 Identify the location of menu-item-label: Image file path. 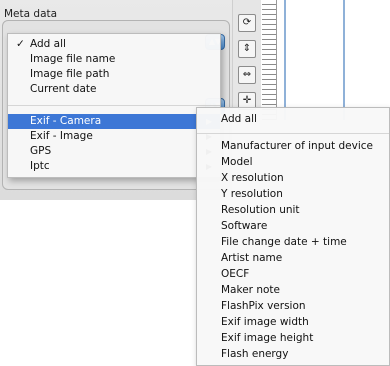
(70, 74).